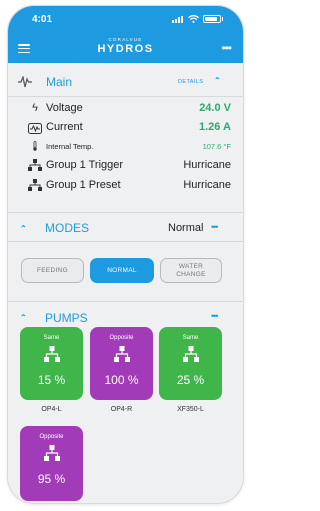 The height and width of the screenshot is (511, 320). Describe the element at coordinates (25, 82) in the screenshot. I see `pulse-icon` at that location.